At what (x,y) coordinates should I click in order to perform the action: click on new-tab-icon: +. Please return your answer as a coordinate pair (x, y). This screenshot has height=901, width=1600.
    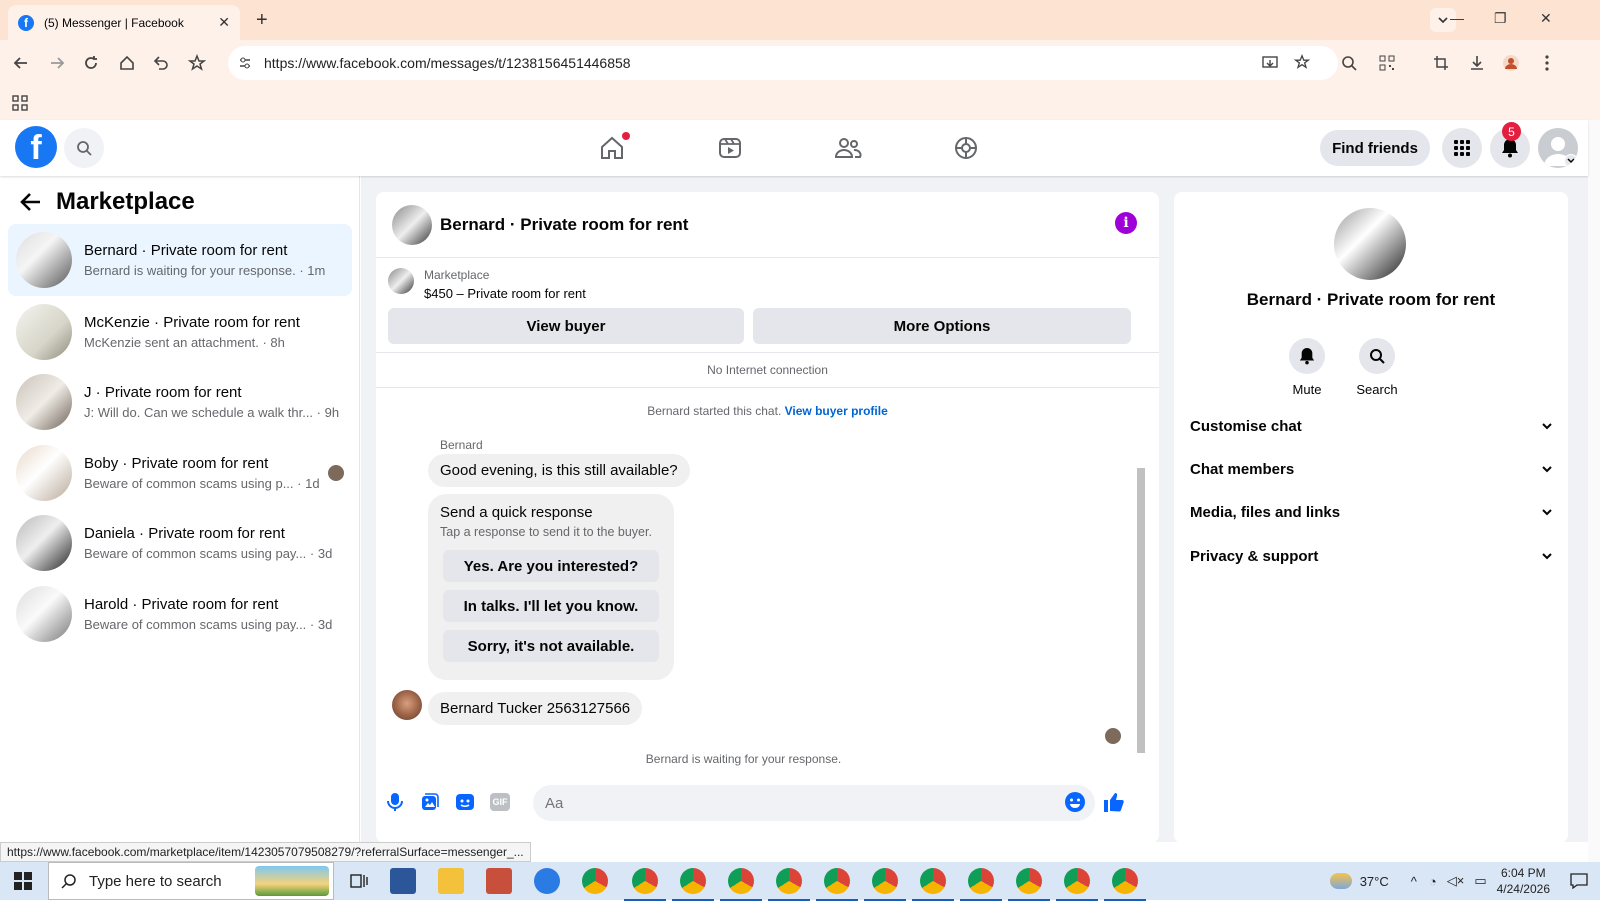
    Looking at the image, I should click on (262, 20).